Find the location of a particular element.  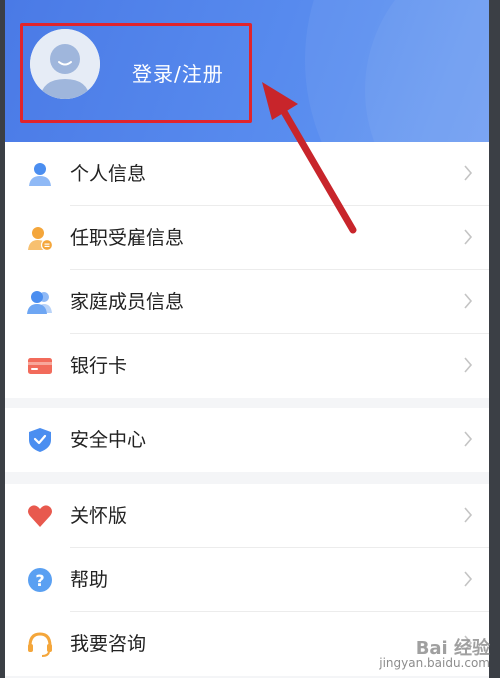

header-decoration is located at coordinates (427, 71).